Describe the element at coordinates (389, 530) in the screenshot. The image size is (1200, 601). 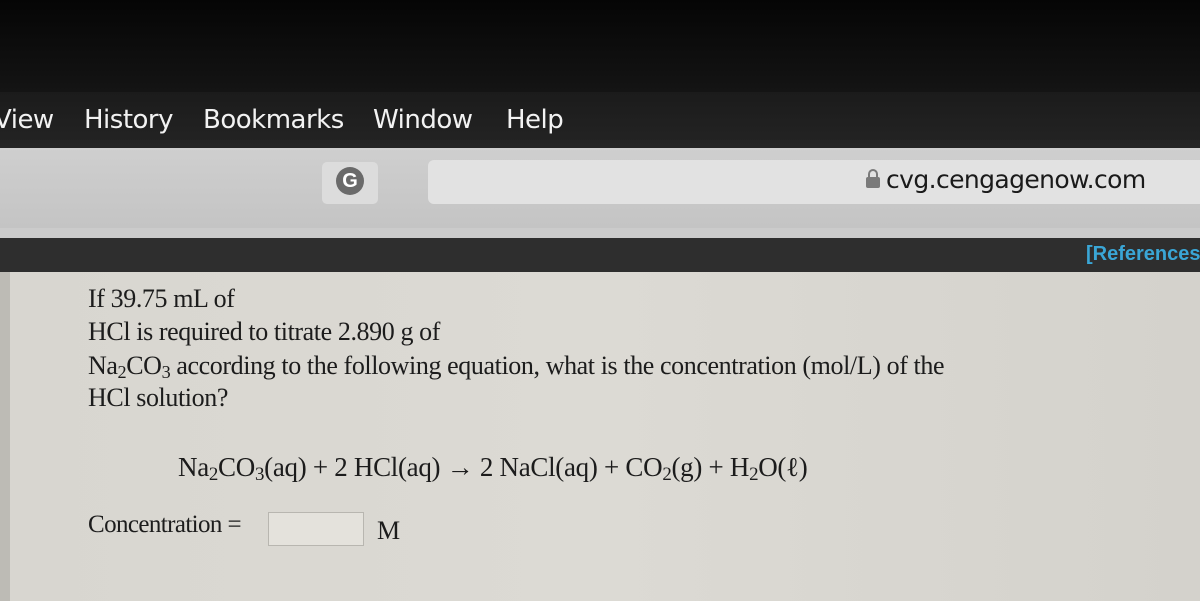
I see `unit-label: M` at that location.